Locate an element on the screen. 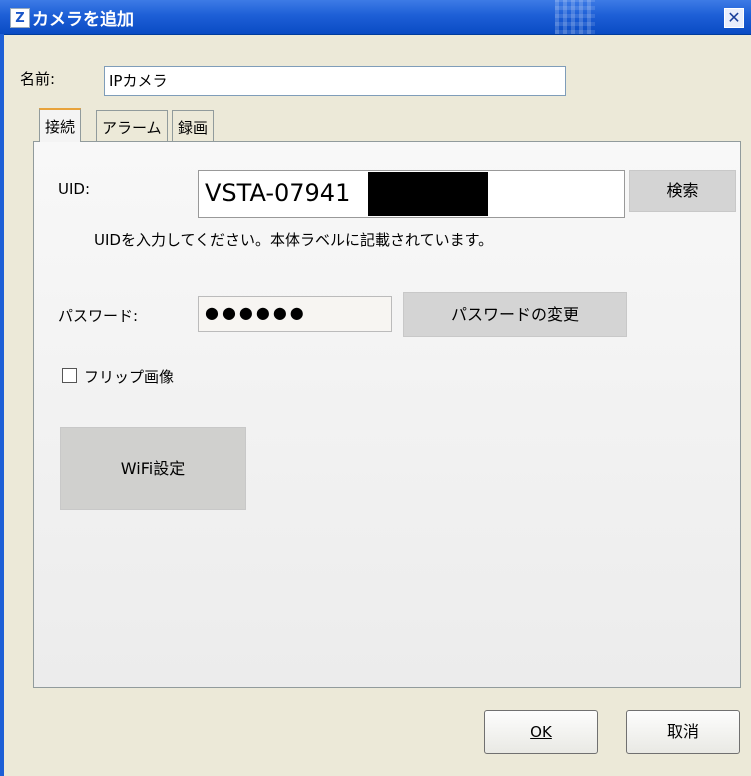  redaction-block is located at coordinates (428, 194).